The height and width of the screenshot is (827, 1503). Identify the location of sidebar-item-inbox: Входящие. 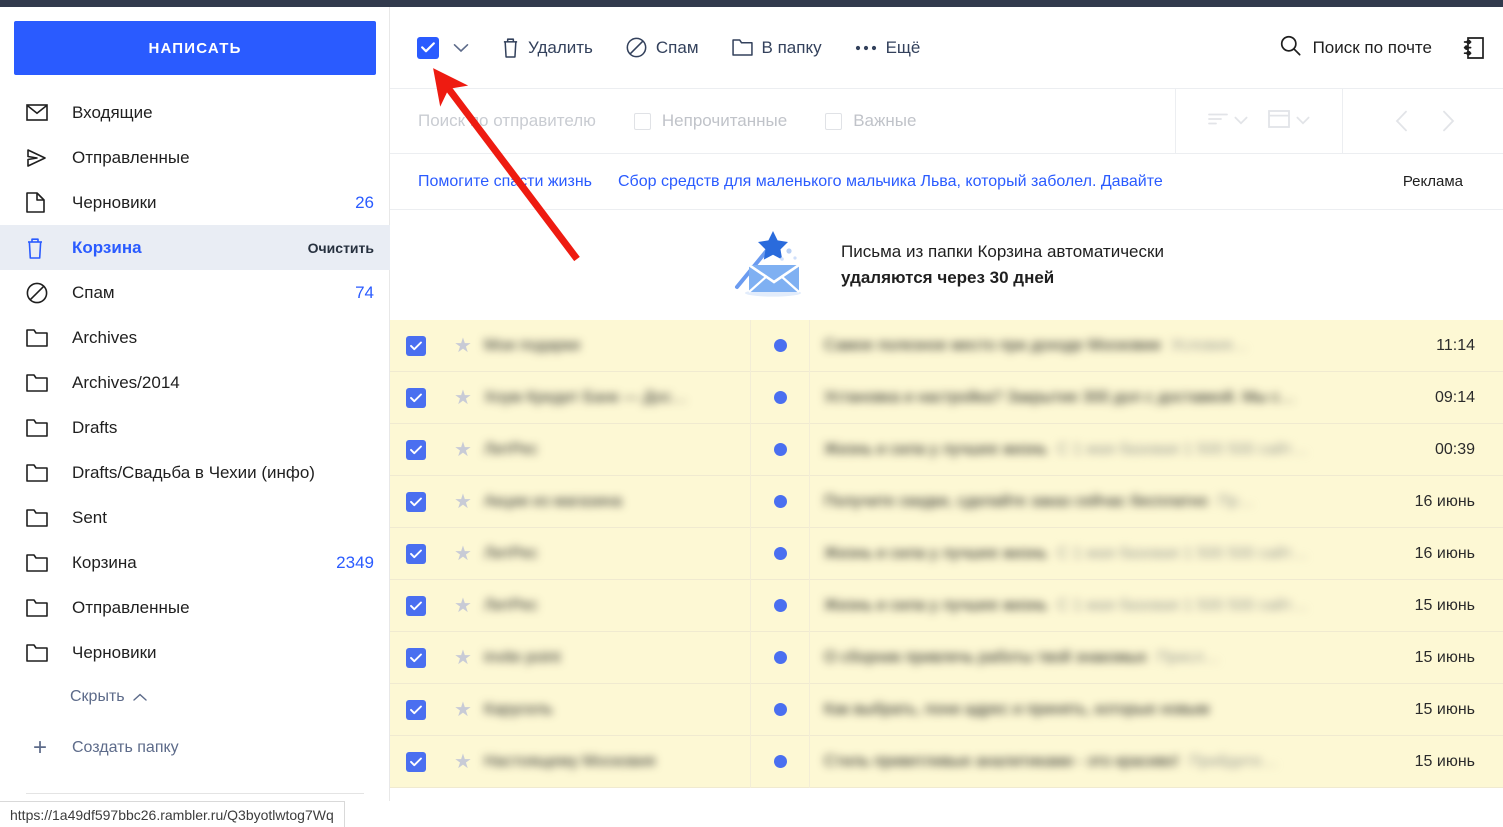
(195, 112).